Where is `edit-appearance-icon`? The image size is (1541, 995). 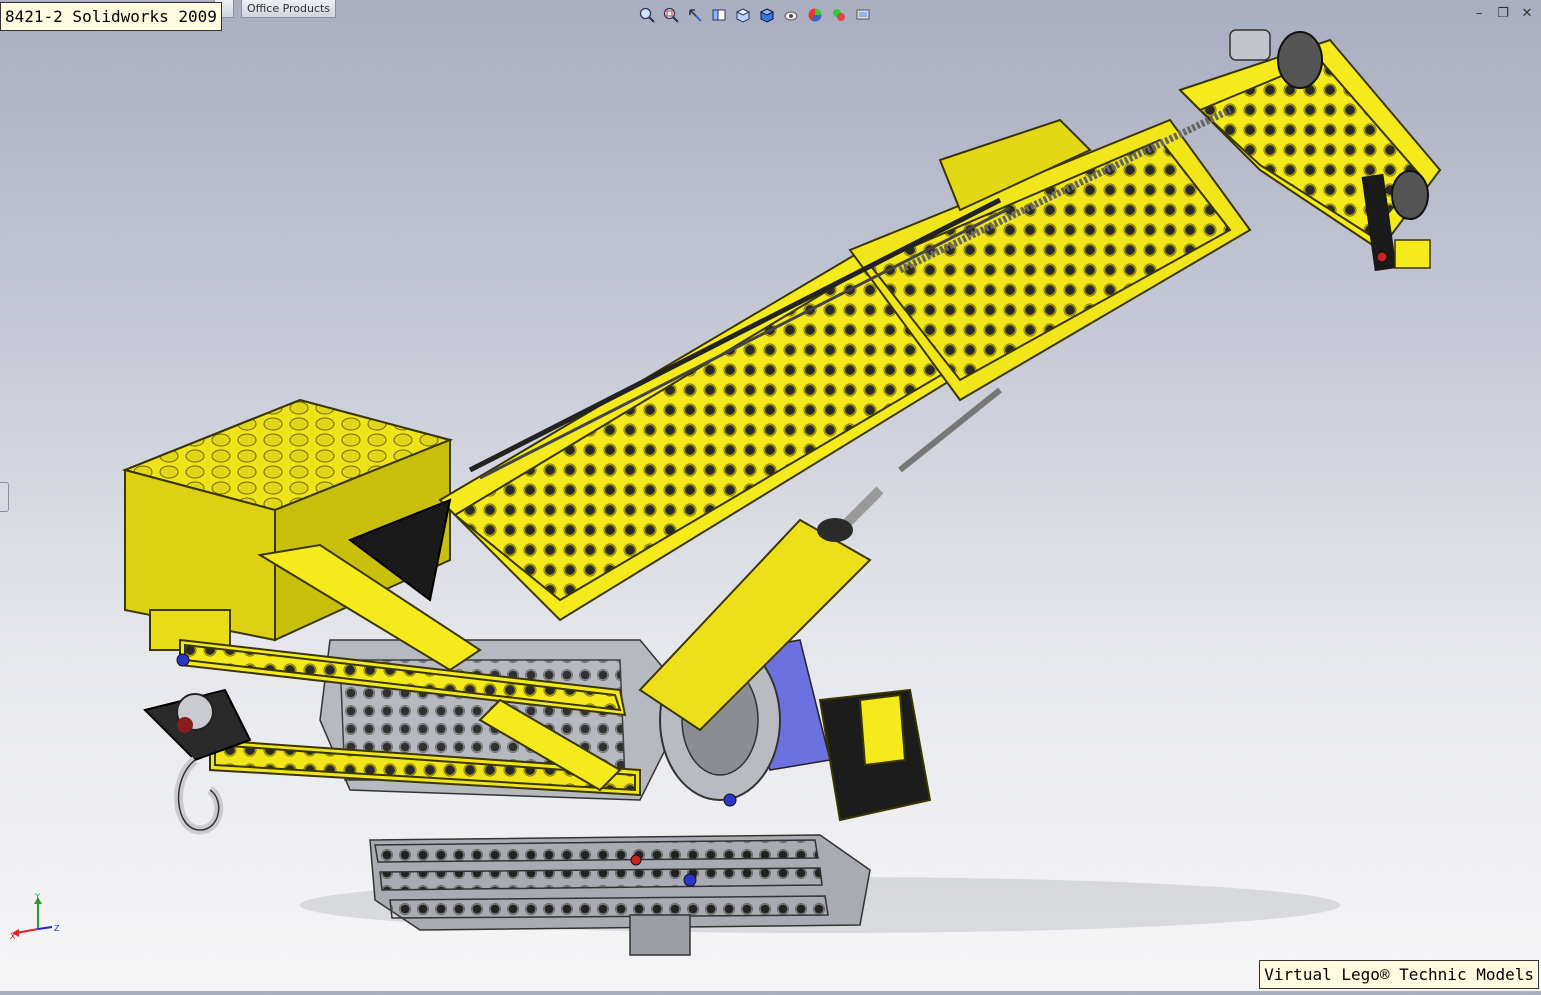
edit-appearance-icon is located at coordinates (815, 15).